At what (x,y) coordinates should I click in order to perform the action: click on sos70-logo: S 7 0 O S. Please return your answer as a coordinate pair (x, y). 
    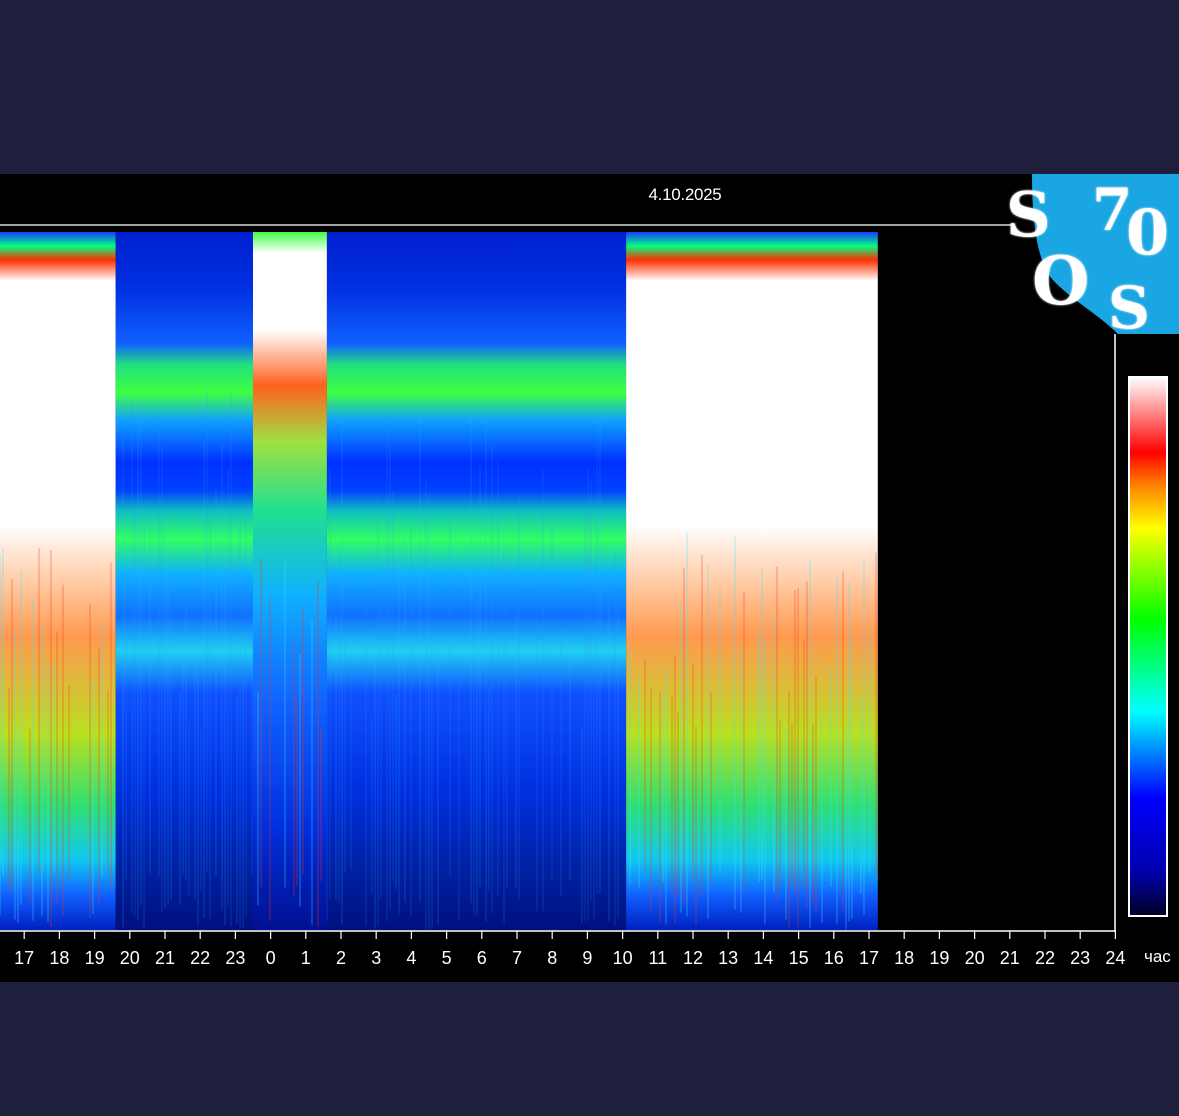
    Looking at the image, I should click on (1089, 264).